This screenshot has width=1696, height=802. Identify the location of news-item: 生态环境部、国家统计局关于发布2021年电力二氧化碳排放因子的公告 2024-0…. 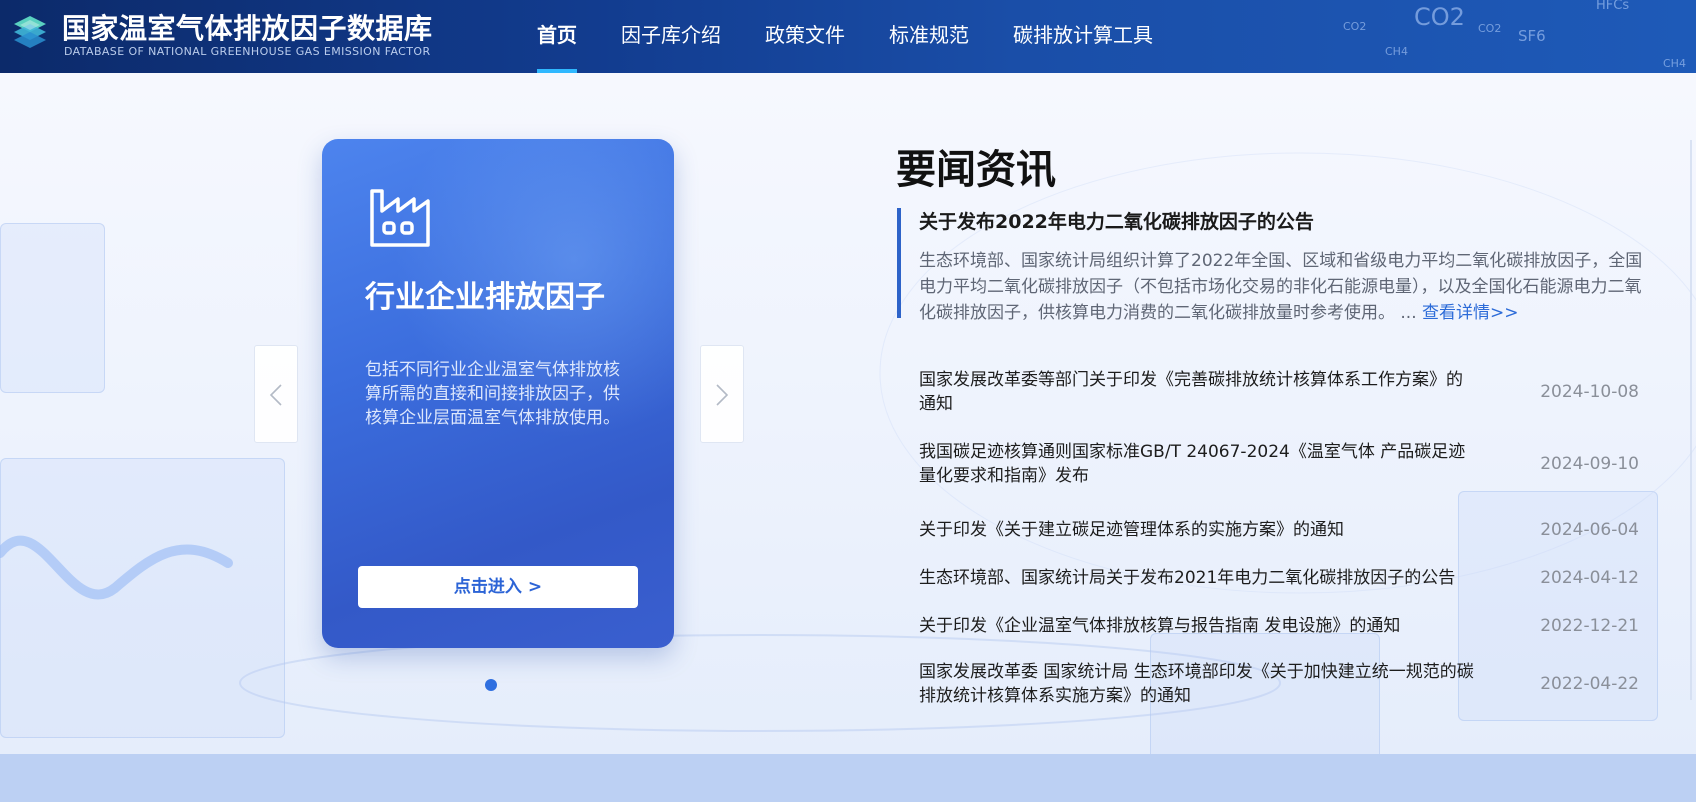
(1279, 578).